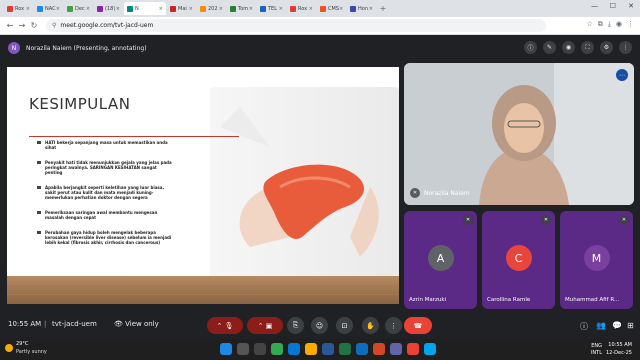 The width and height of the screenshot is (640, 360). Describe the element at coordinates (518, 260) in the screenshot. I see `participant-tile: ✕ C Carollina Ramle` at that location.